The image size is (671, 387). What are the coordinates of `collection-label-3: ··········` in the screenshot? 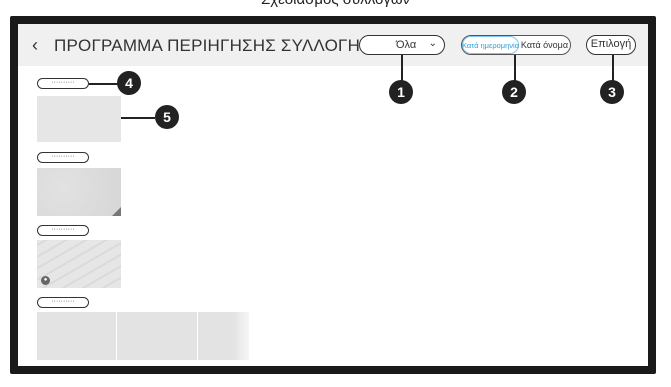 It's located at (63, 230).